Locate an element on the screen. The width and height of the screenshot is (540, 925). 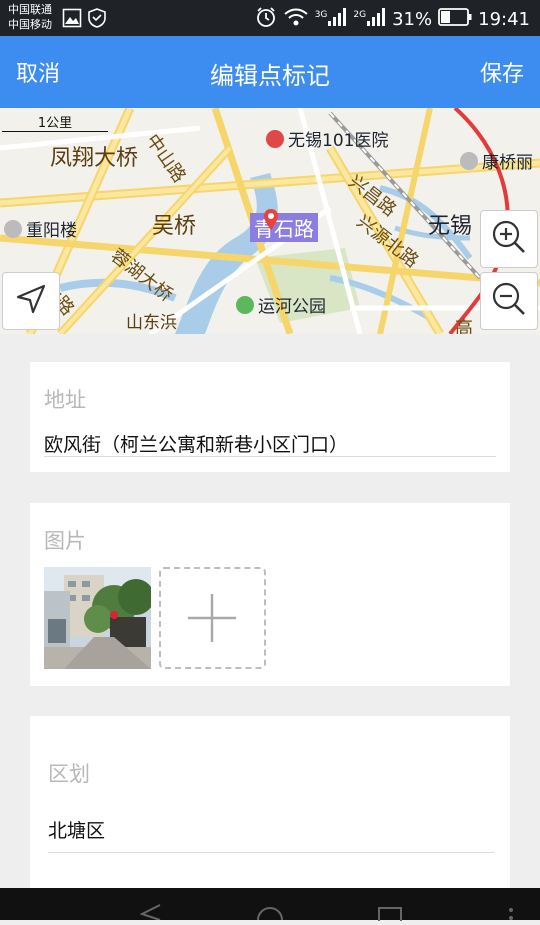
alarm-icon is located at coordinates (266, 19).